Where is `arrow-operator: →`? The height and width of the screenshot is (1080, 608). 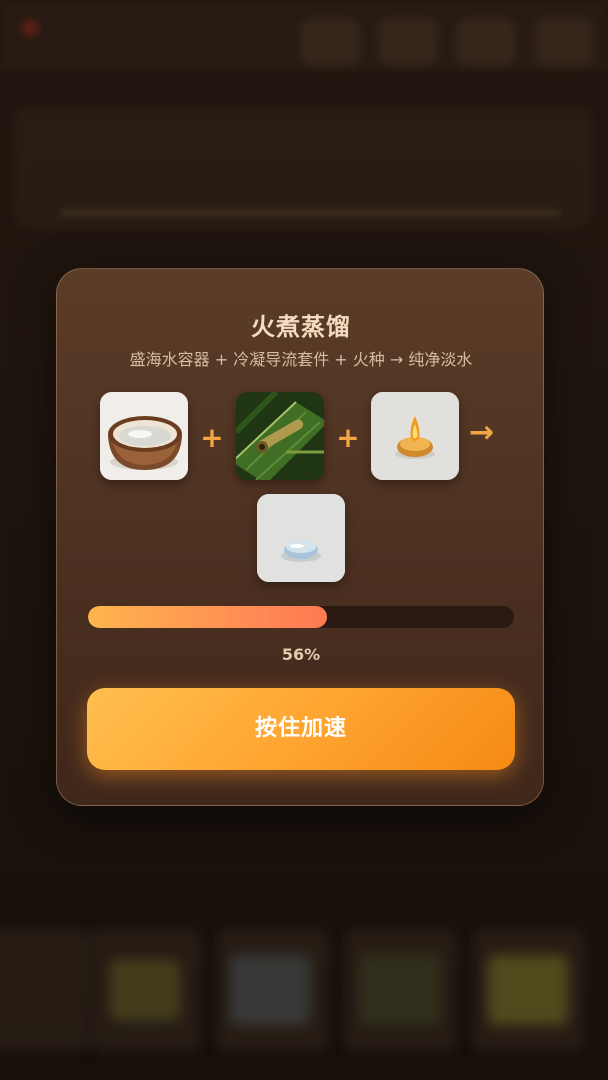
arrow-operator: → is located at coordinates (482, 432).